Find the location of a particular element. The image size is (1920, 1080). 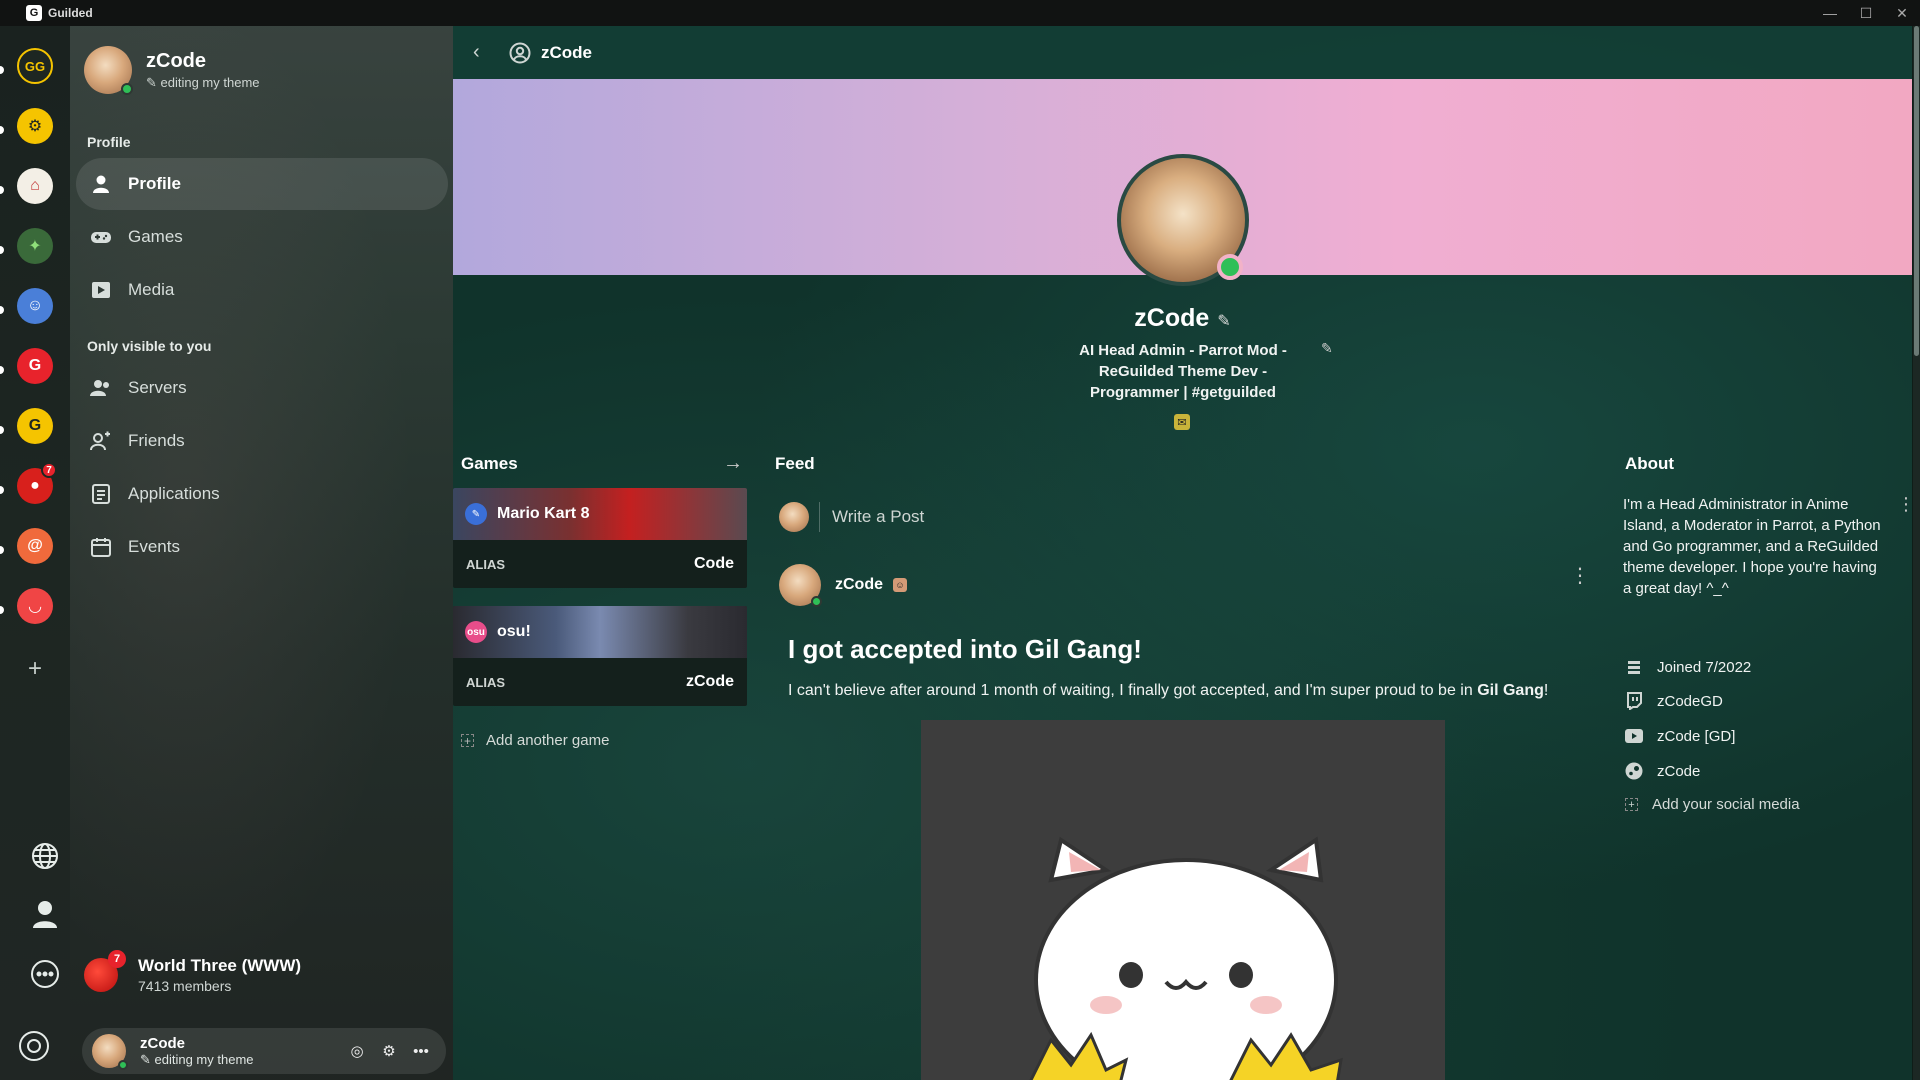

sidebar-item-servers: Servers is located at coordinates (262, 388).